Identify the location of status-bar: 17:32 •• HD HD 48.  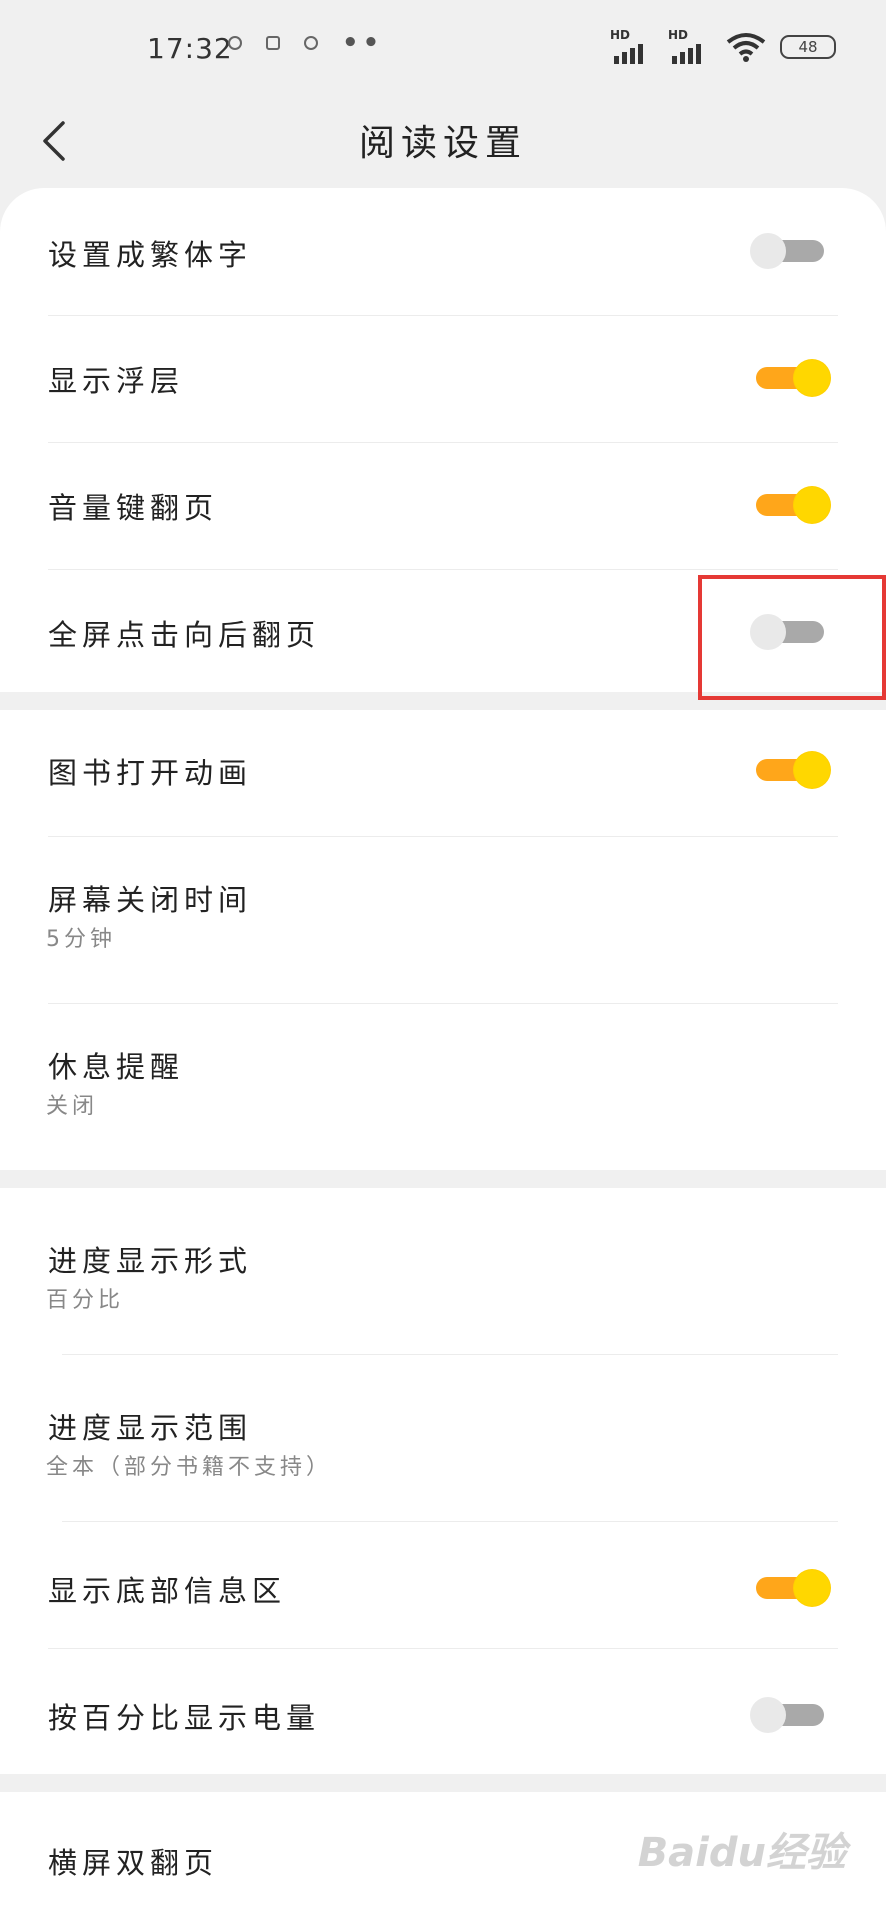
(443, 48).